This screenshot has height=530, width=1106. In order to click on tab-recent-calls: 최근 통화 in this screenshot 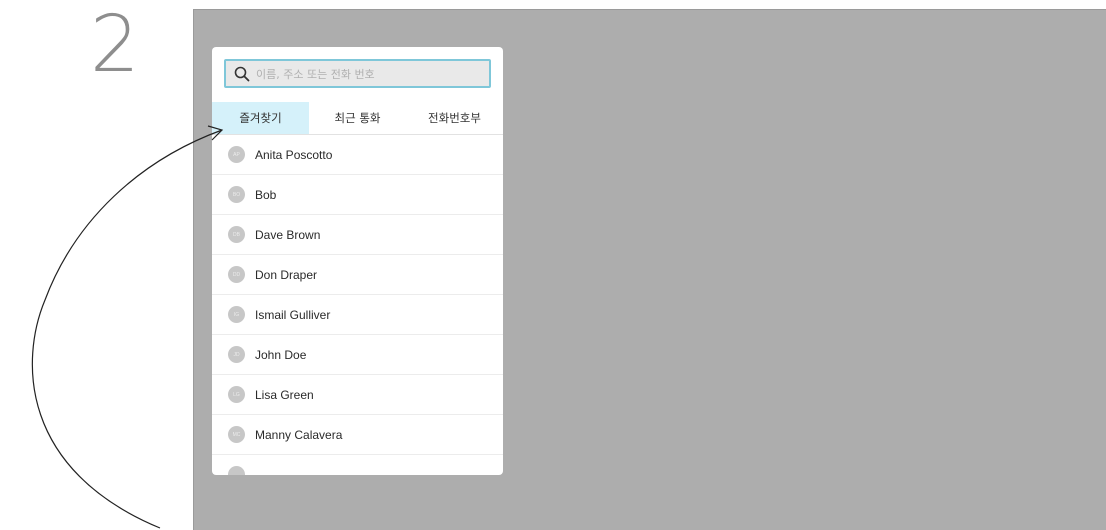, I will do `click(357, 118)`.